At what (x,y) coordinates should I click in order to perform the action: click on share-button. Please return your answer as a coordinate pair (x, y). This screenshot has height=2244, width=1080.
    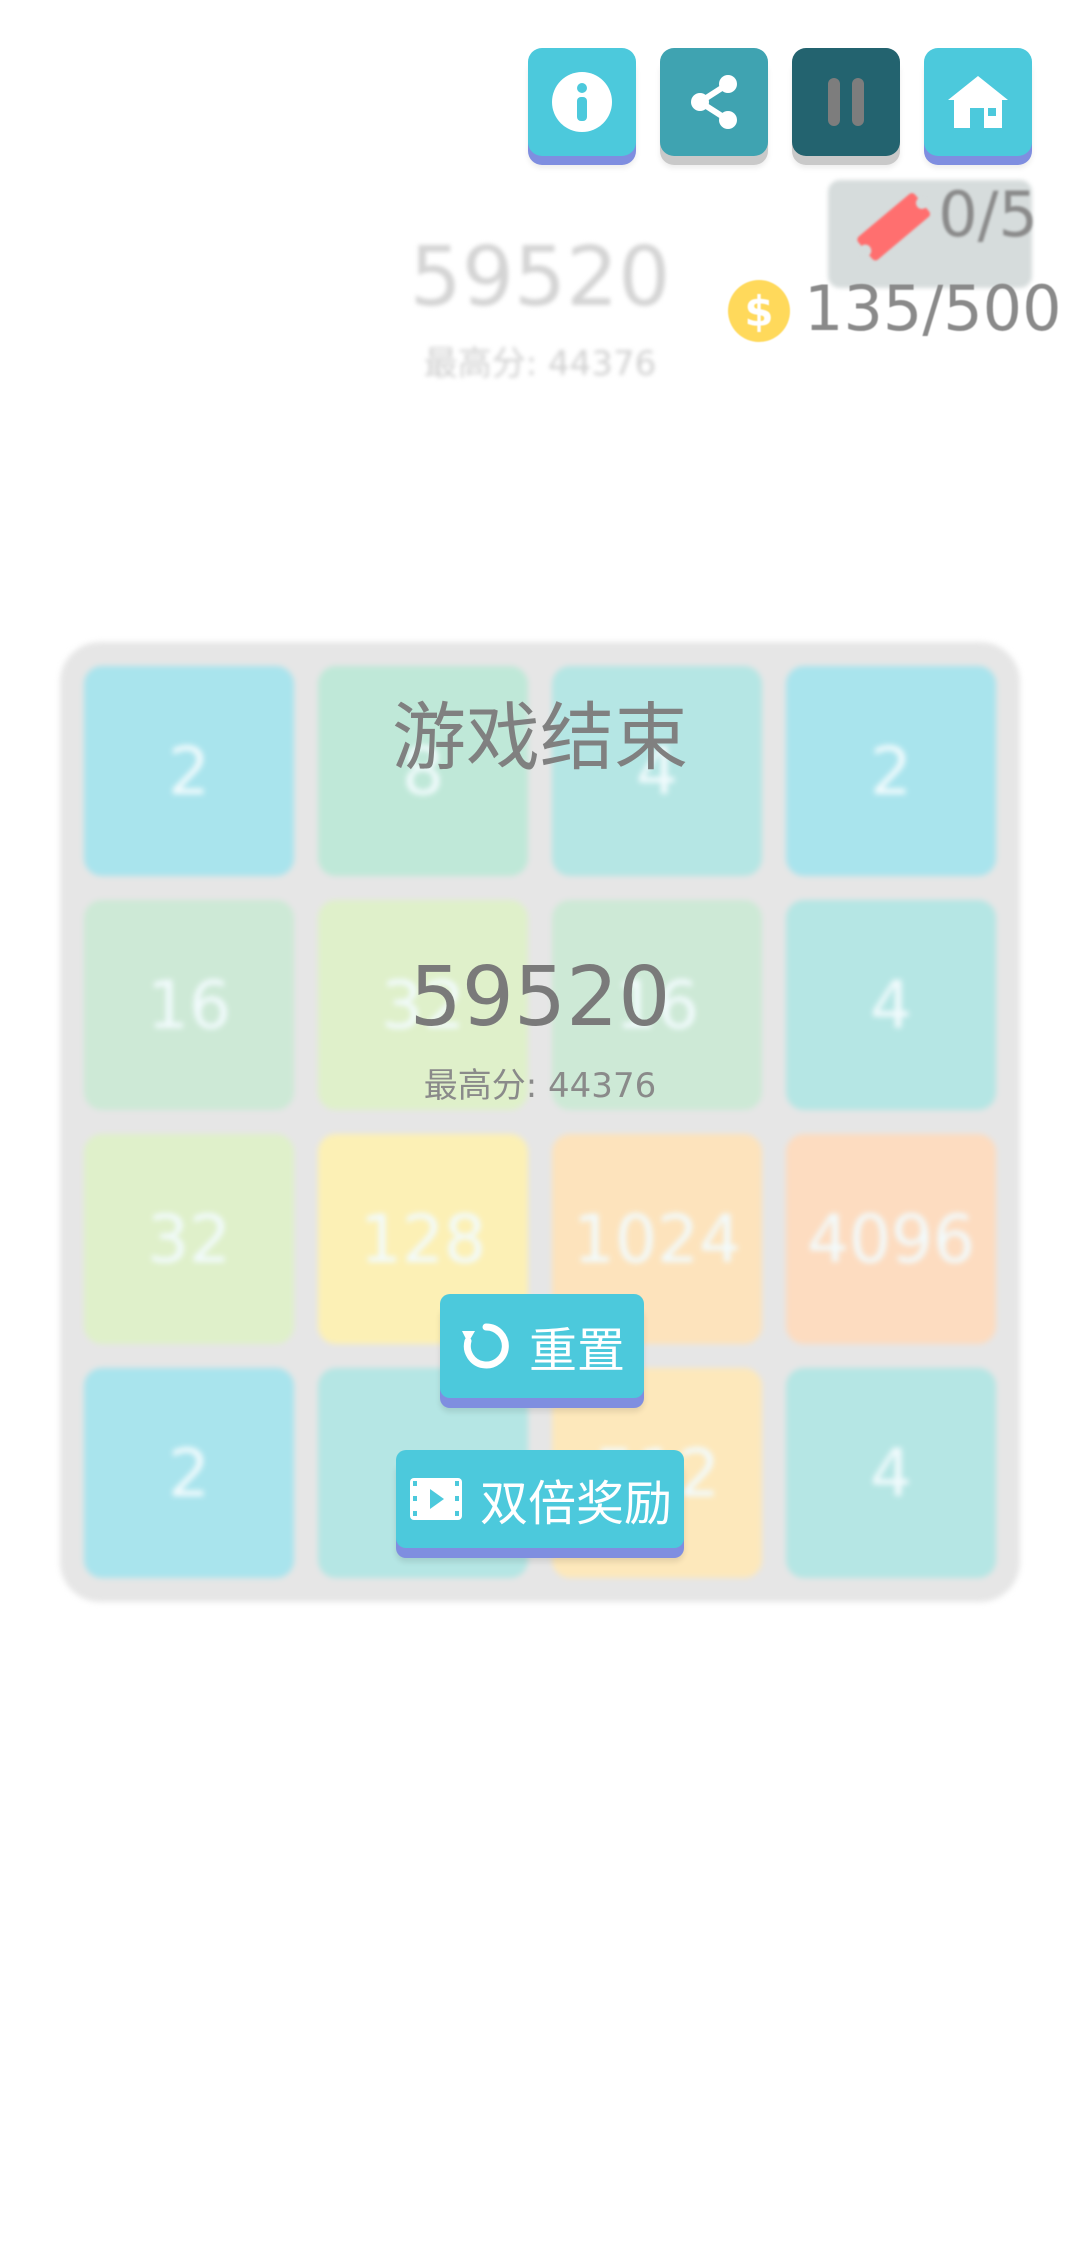
    Looking at the image, I should click on (714, 102).